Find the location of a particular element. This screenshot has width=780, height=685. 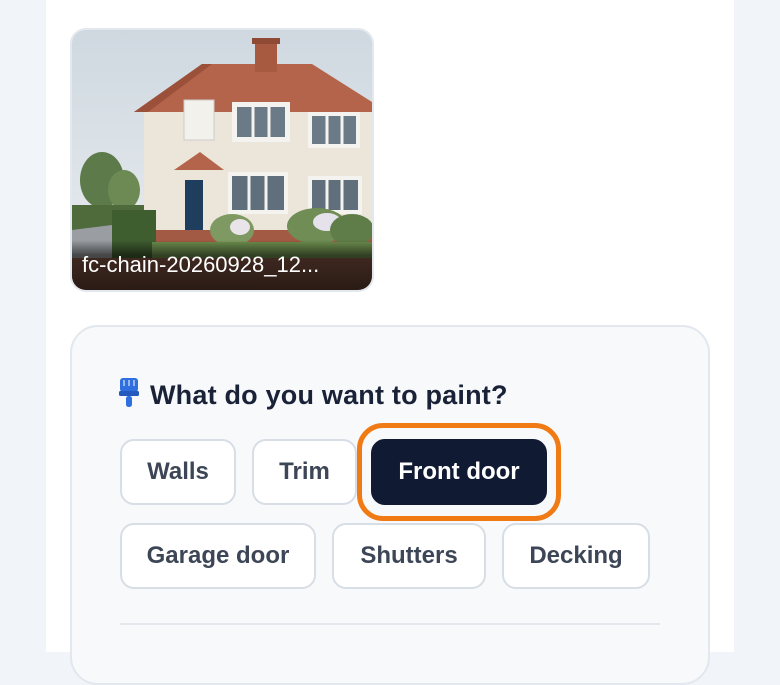

option-trim-button: Trim is located at coordinates (304, 472).